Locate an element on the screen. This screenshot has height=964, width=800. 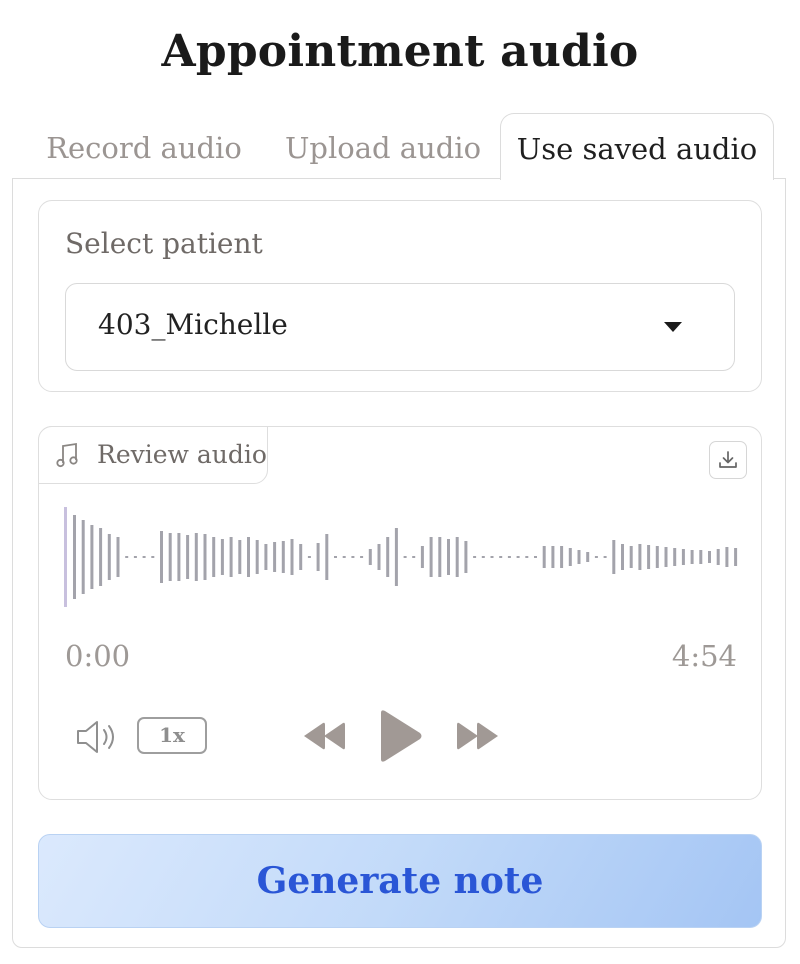
playback-rate-button: 1x is located at coordinates (172, 735).